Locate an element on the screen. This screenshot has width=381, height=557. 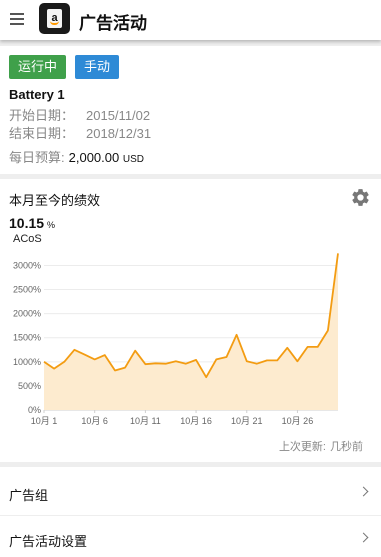
last-updated-label: 上次更新: is located at coordinates (302, 447).